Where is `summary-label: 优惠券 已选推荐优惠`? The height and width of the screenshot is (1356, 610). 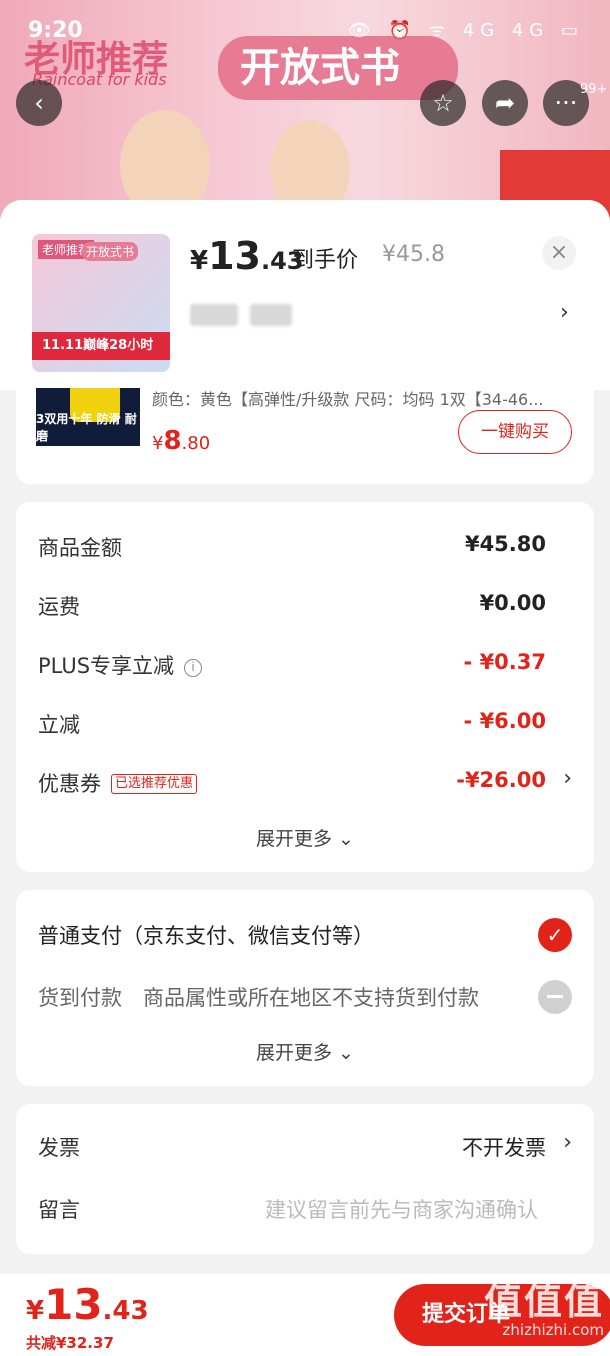 summary-label: 优惠券 已选推荐优惠 is located at coordinates (118, 783).